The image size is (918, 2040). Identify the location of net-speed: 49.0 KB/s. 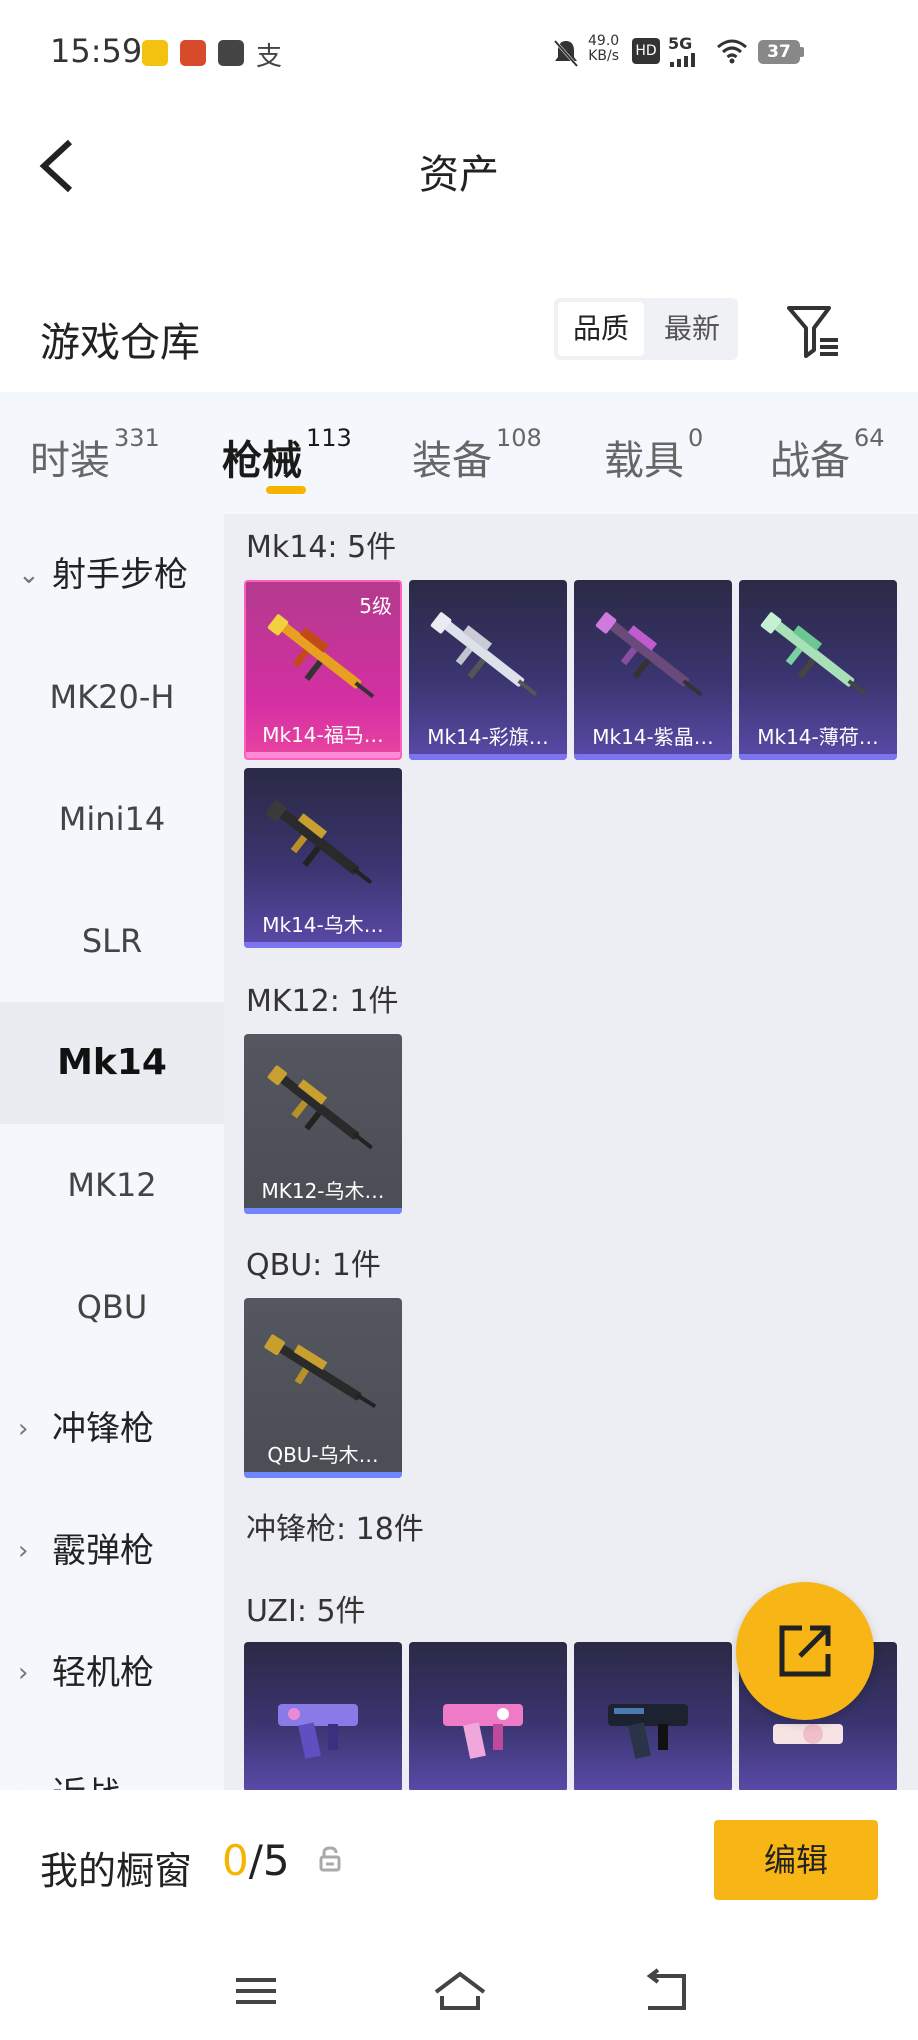
(603, 49).